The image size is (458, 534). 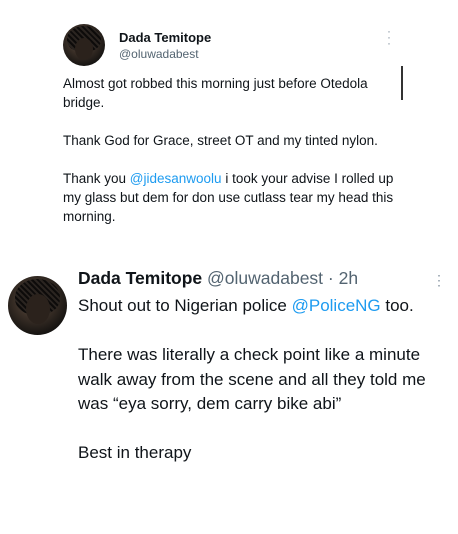 I want to click on tweet-line-3-prefix: Thank you, so click(x=96, y=178).